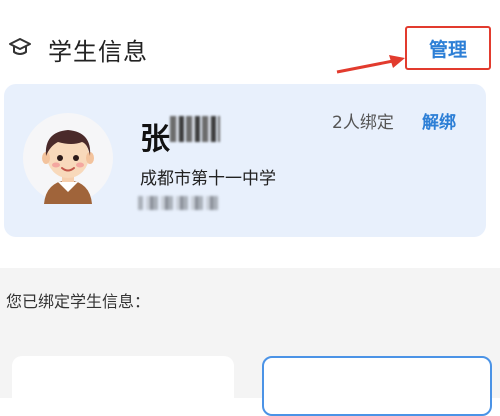  What do you see at coordinates (123, 386) in the screenshot?
I see `bound-student-card` at bounding box center [123, 386].